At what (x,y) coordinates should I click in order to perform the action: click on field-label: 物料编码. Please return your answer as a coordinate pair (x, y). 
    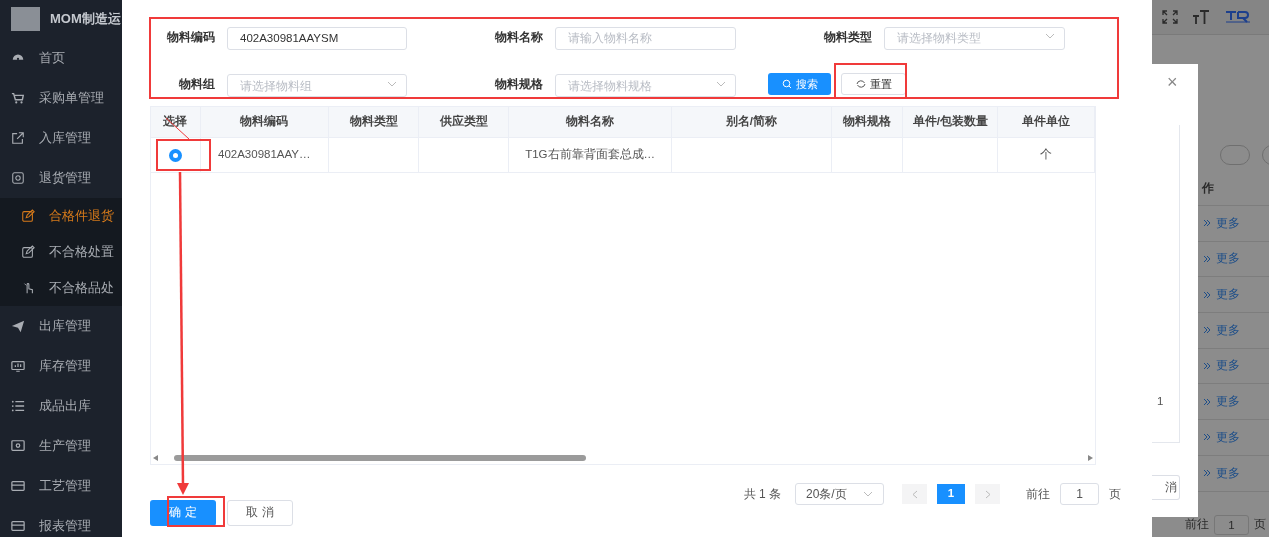
    Looking at the image, I should click on (190, 37).